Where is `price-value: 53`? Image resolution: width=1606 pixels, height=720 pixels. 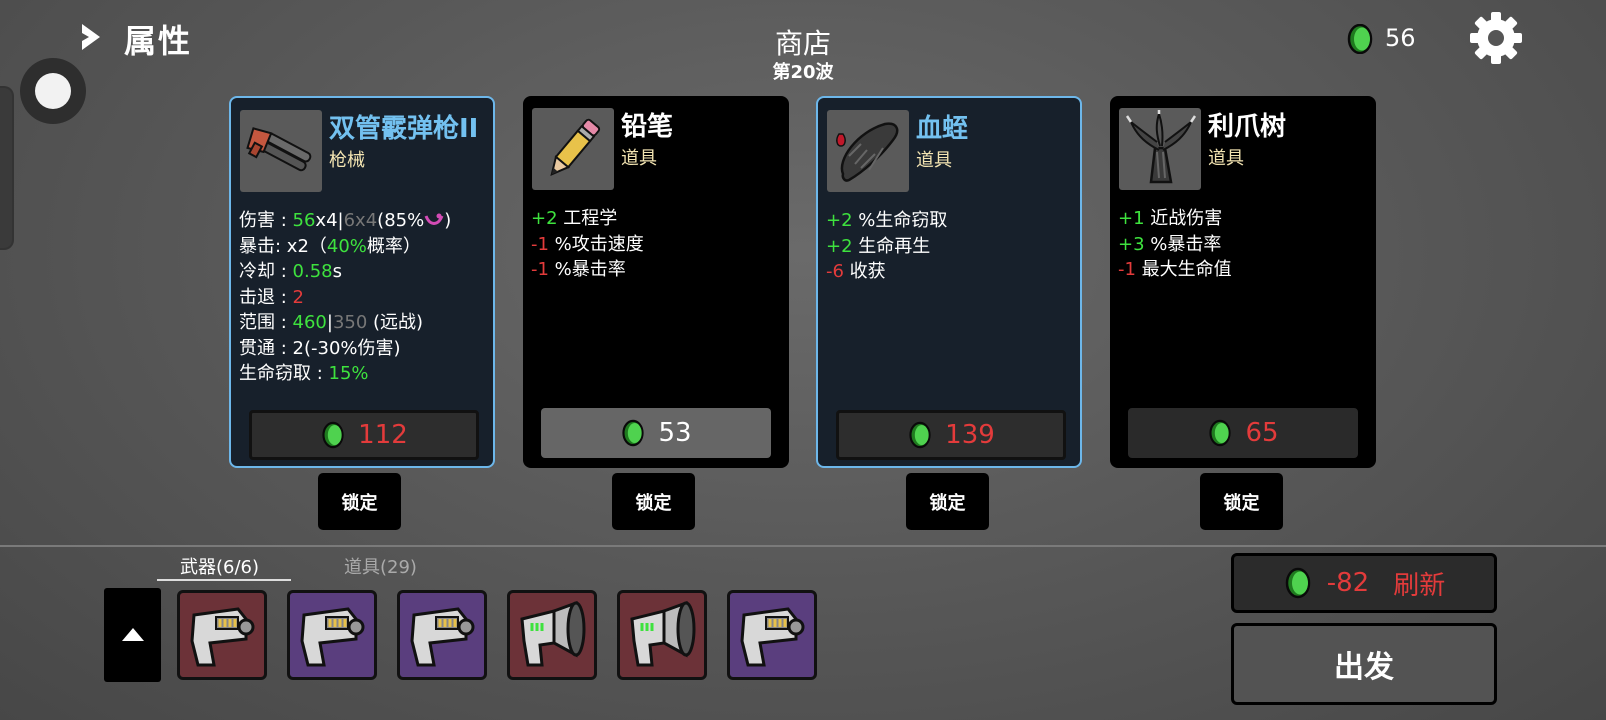
price-value: 53 is located at coordinates (675, 433).